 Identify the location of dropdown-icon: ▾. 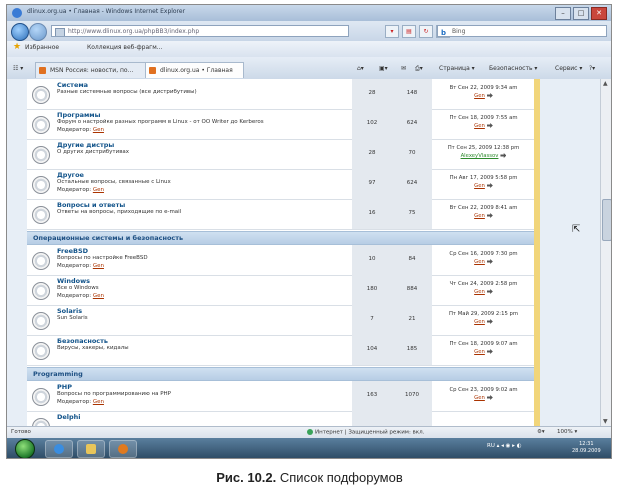
(392, 31).